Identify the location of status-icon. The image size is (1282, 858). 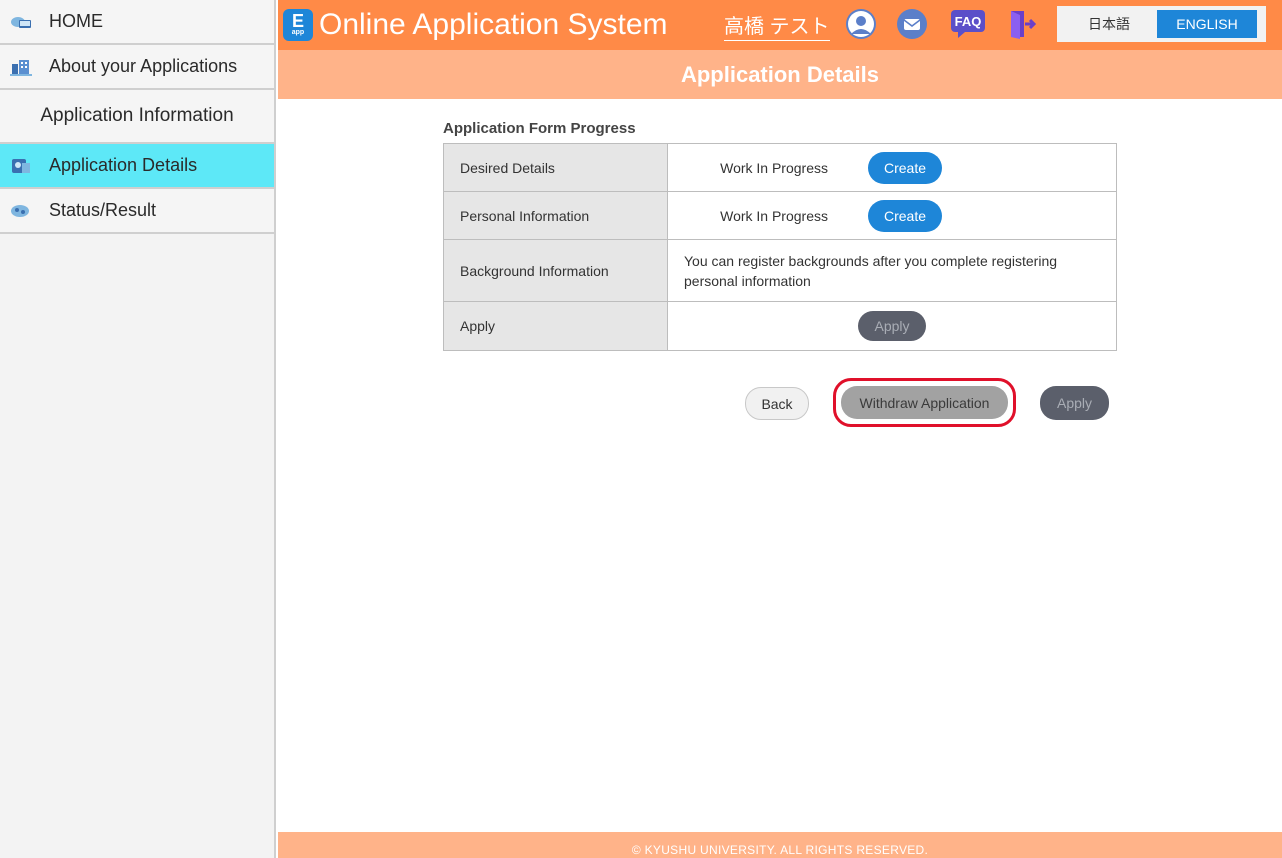
(21, 211).